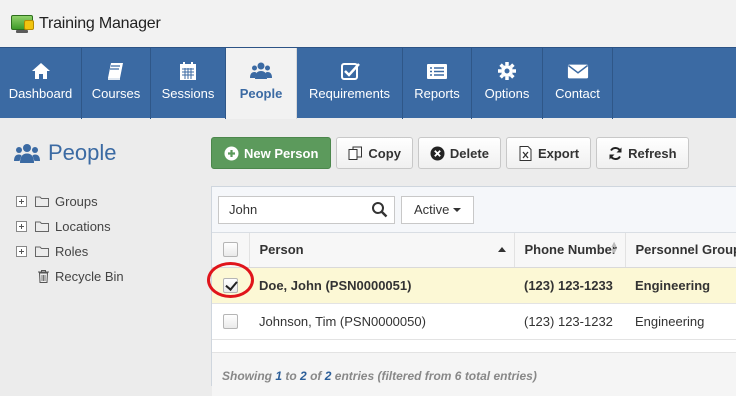  Describe the element at coordinates (40, 93) in the screenshot. I see `nav-label: Dashboard` at that location.